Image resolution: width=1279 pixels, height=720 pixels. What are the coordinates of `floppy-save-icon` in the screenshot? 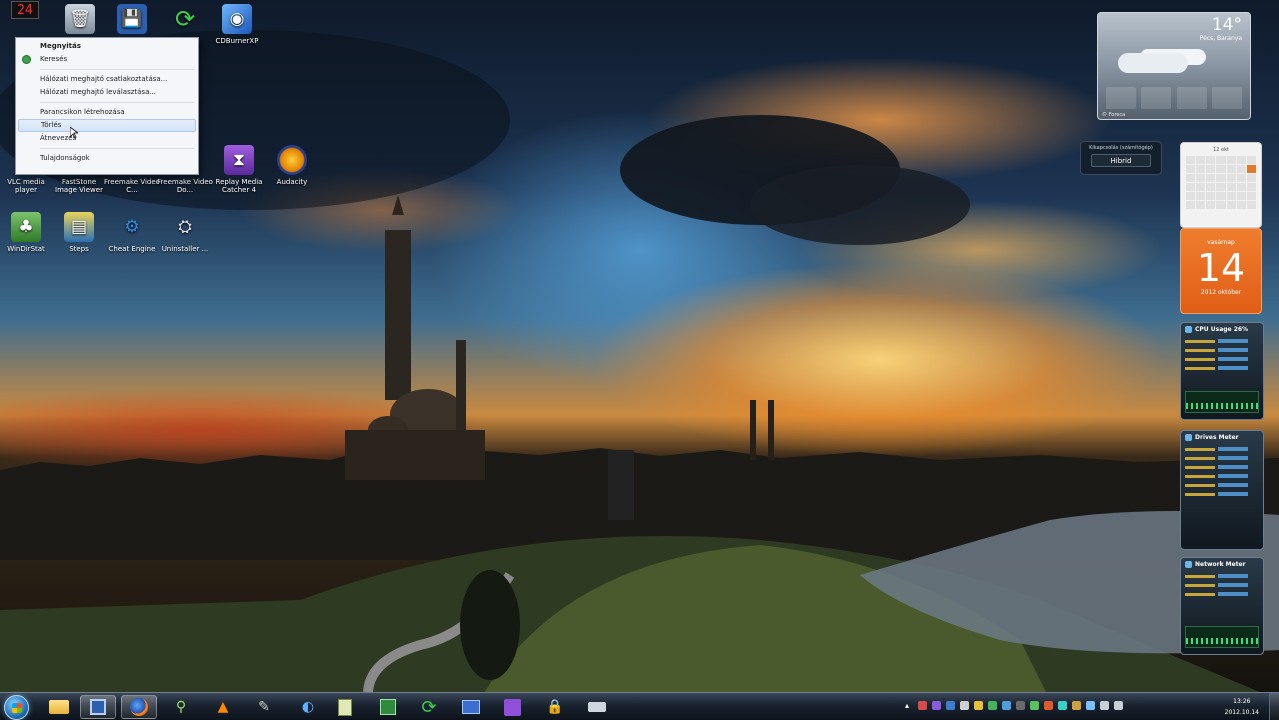 It's located at (98, 707).